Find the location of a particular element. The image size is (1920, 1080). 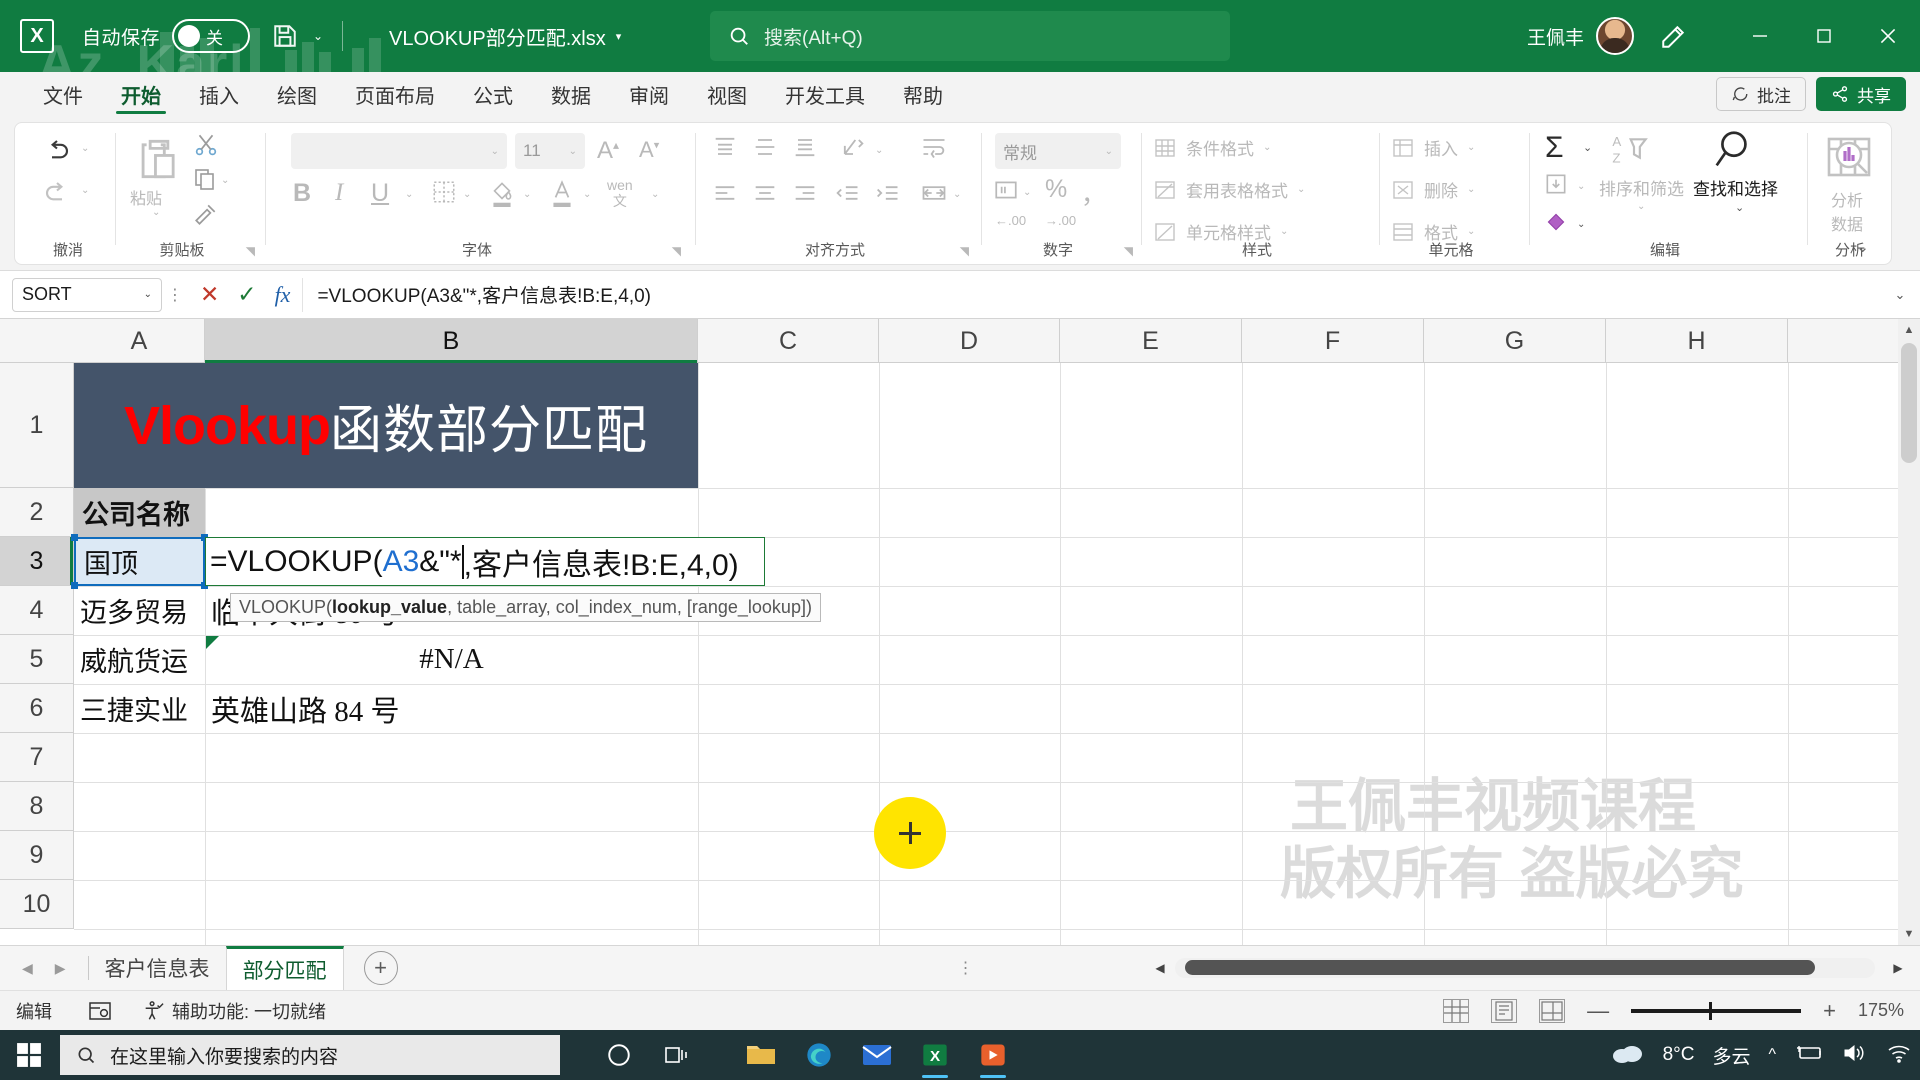

volume-icon is located at coordinates (1855, 1055).